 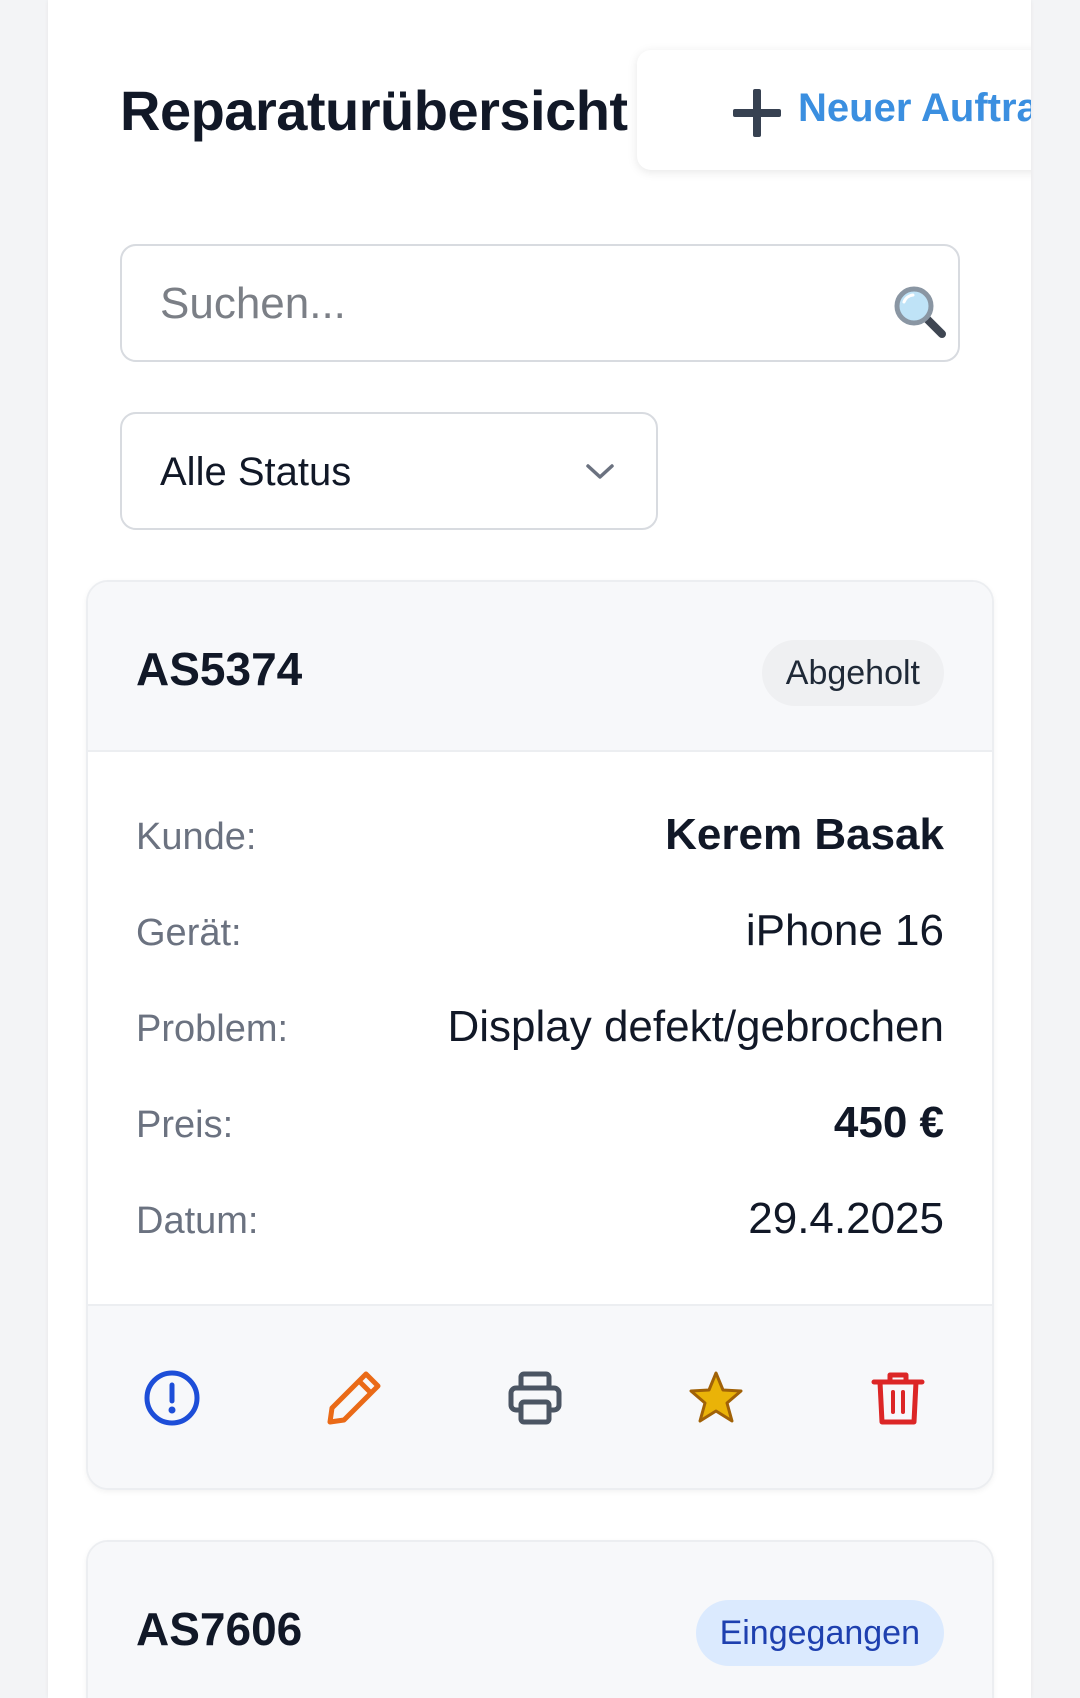 I want to click on date-row: Datum: 29.4.2025, so click(x=540, y=1224).